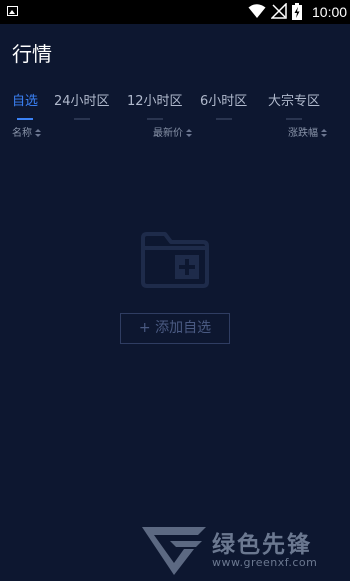  What do you see at coordinates (294, 101) in the screenshot?
I see `tab-bulk-zone-label: 大宗专区` at bounding box center [294, 101].